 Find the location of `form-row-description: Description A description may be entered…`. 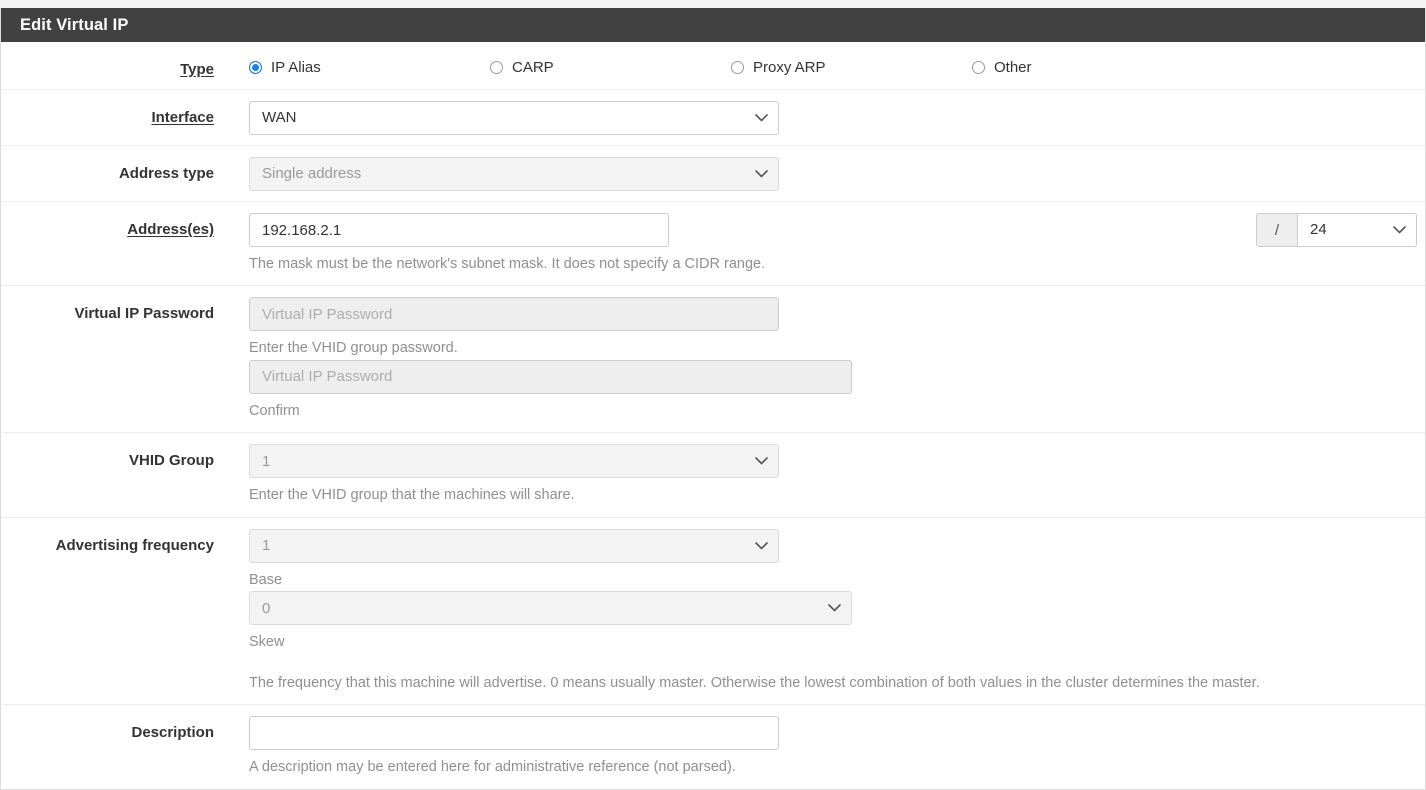

form-row-description: Description A description may be entered… is located at coordinates (713, 746).